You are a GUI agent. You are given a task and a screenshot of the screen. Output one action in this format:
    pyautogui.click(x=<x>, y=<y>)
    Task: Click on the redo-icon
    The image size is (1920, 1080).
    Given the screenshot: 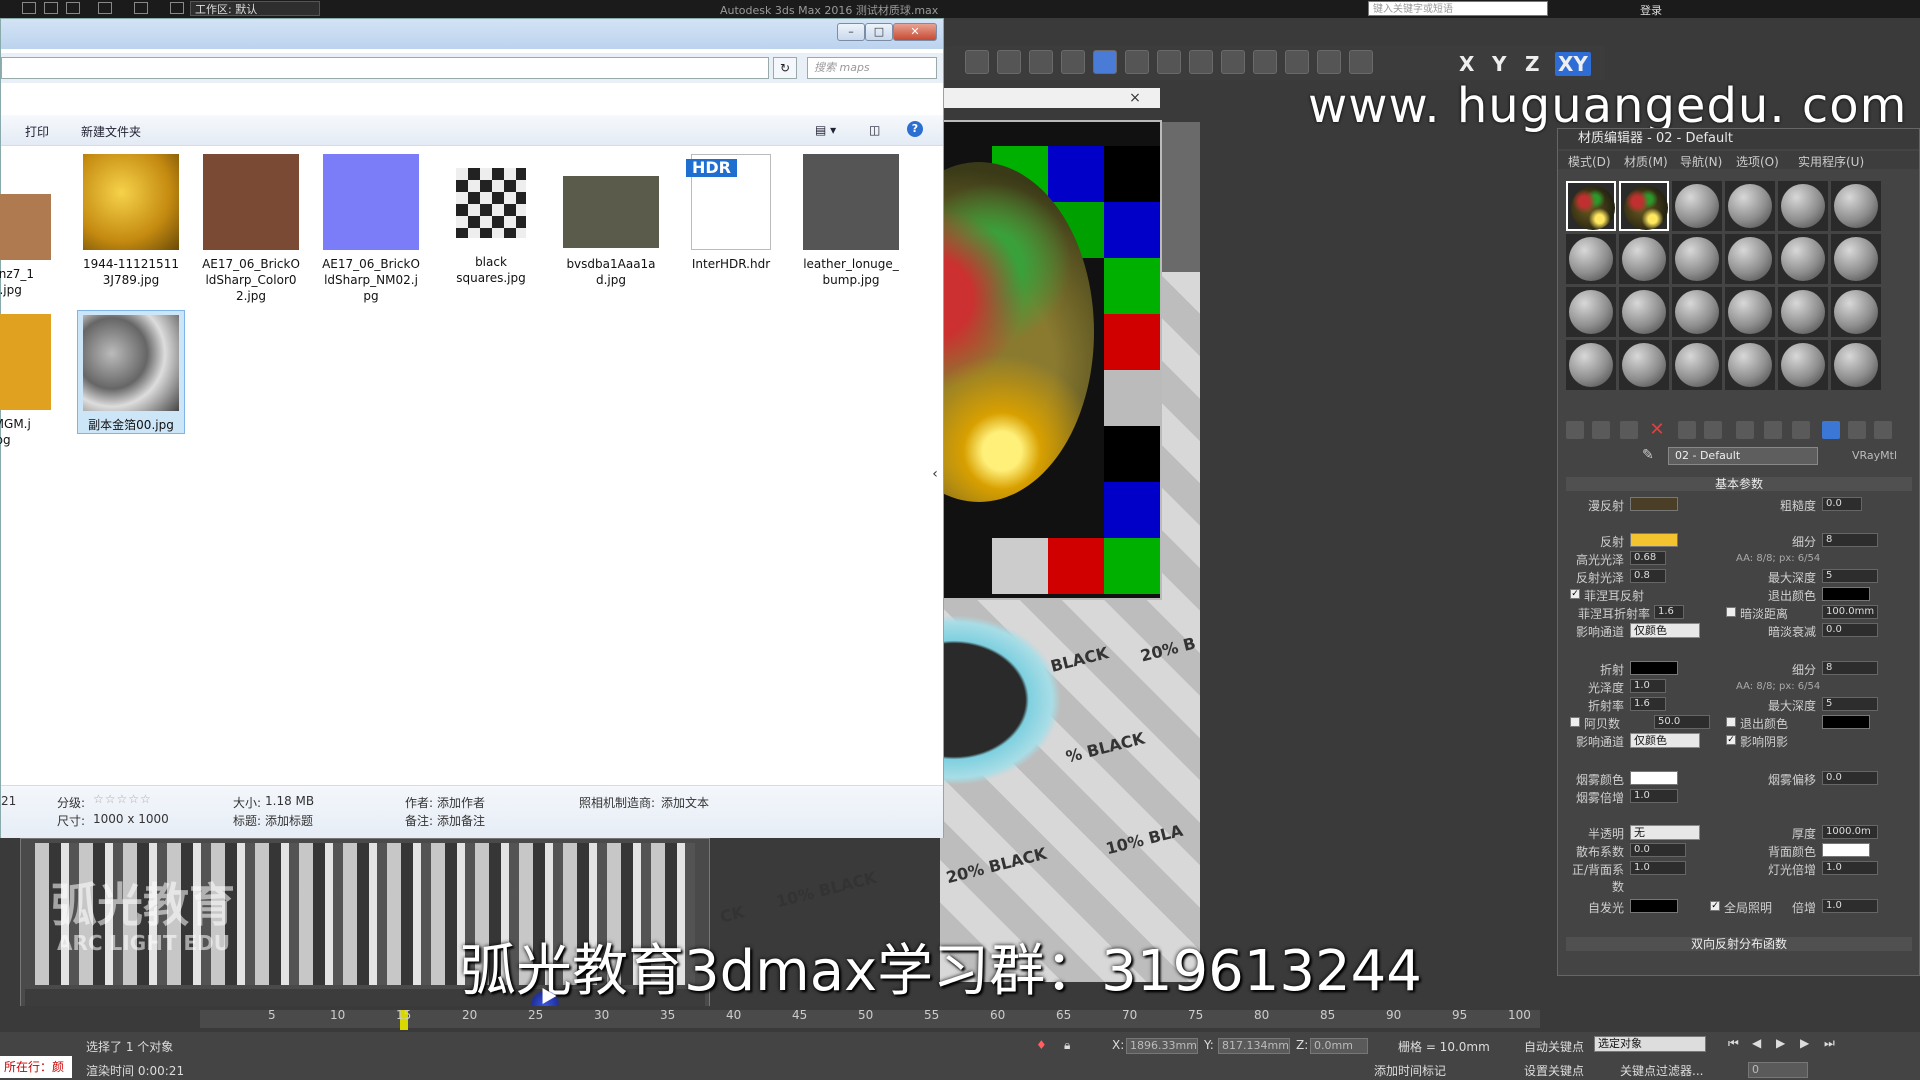 What is the action you would take?
    pyautogui.click(x=141, y=8)
    